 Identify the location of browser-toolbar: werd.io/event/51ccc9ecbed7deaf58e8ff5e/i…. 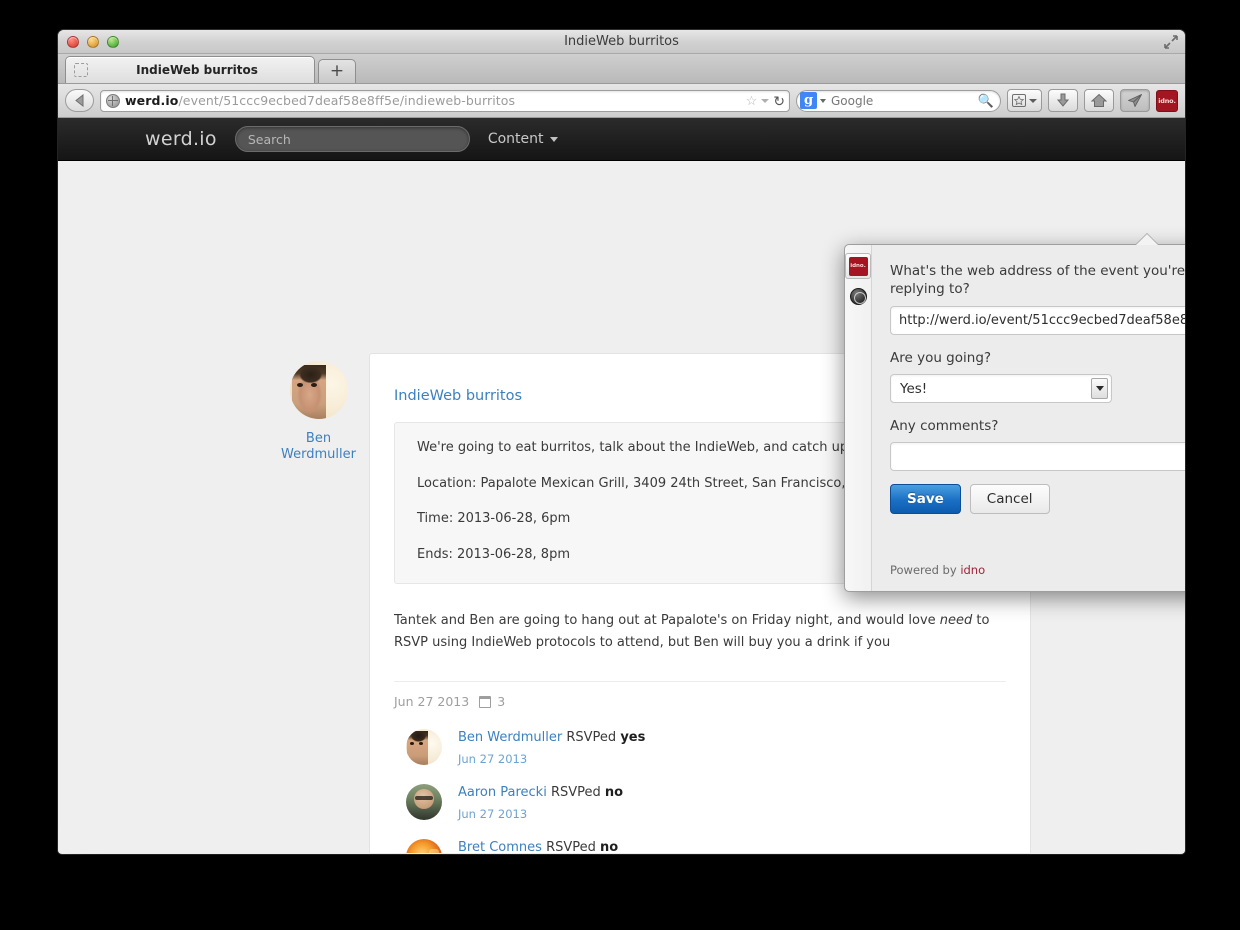
(621, 101).